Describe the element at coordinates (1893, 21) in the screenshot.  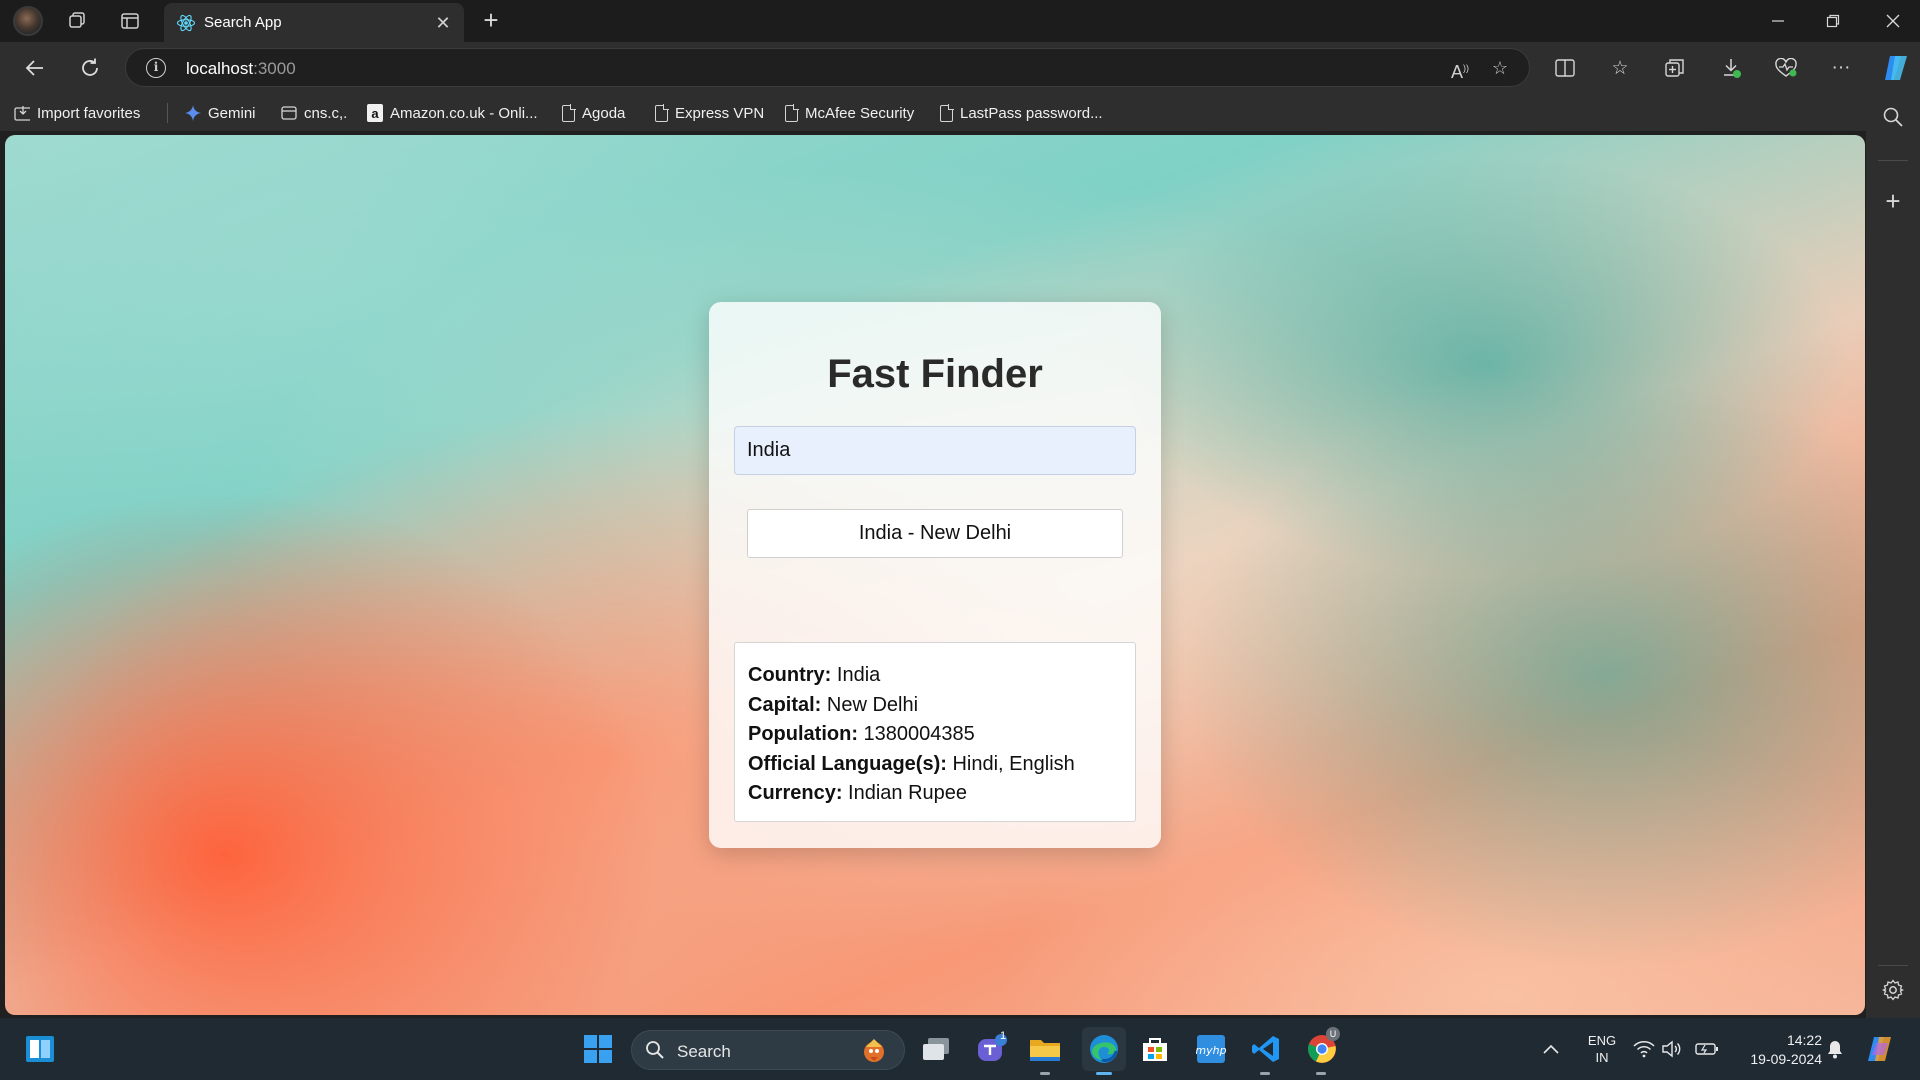
I see `close-window-button` at that location.